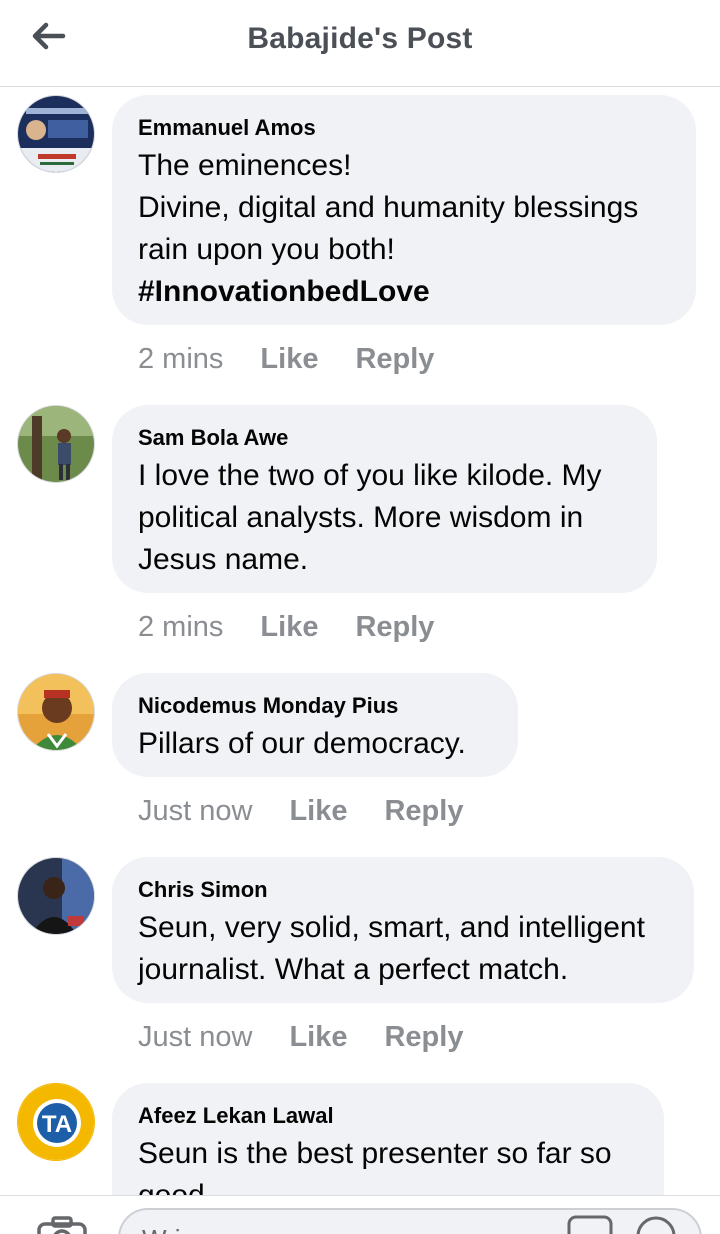  What do you see at coordinates (656, 1224) in the screenshot?
I see `emoji-icon` at bounding box center [656, 1224].